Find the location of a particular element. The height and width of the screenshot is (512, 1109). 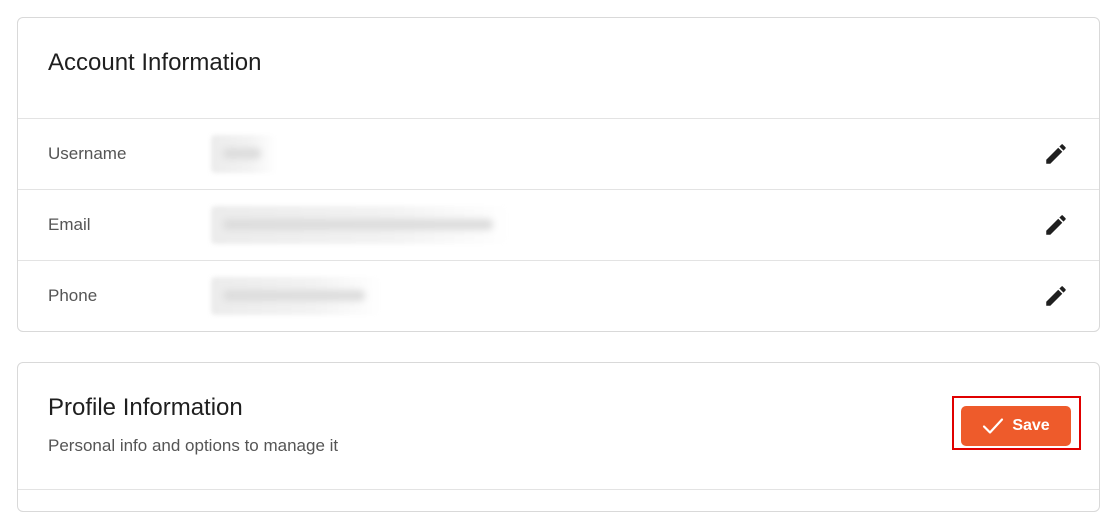

phone-value-redacted is located at coordinates (296, 296).